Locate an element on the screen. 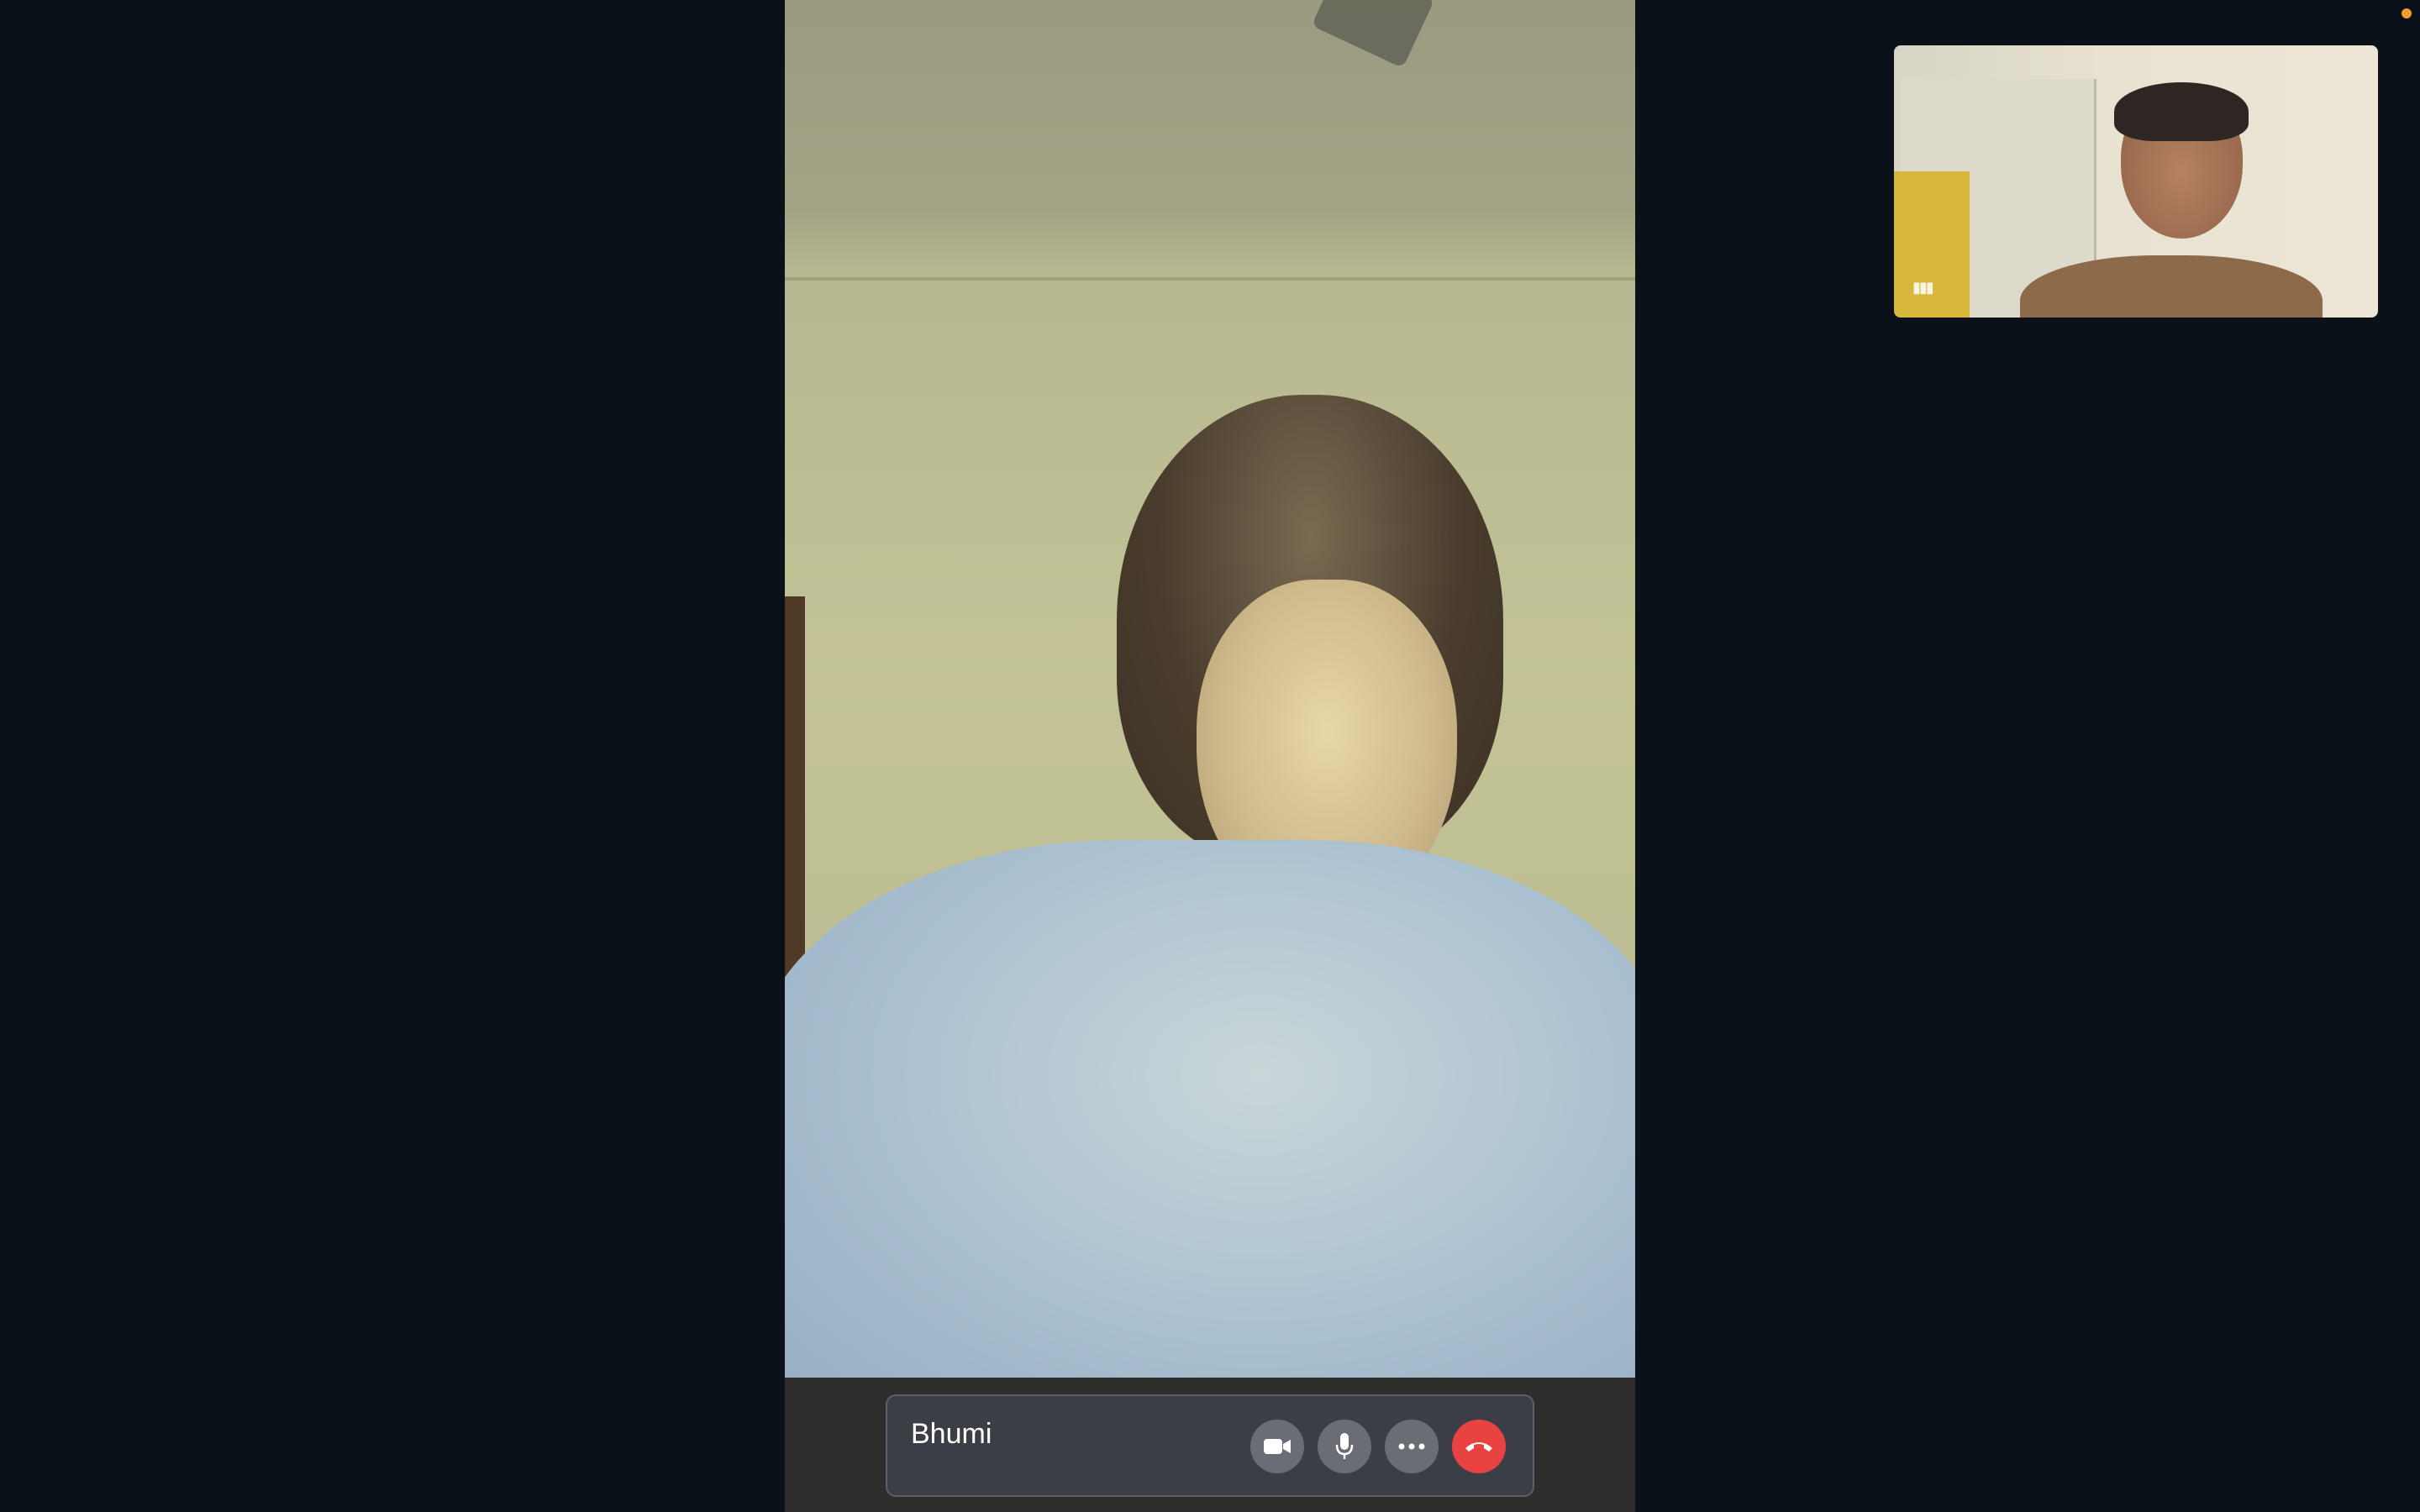 Image resolution: width=2420 pixels, height=1512 pixels. video-camera-icon is located at coordinates (1277, 1446).